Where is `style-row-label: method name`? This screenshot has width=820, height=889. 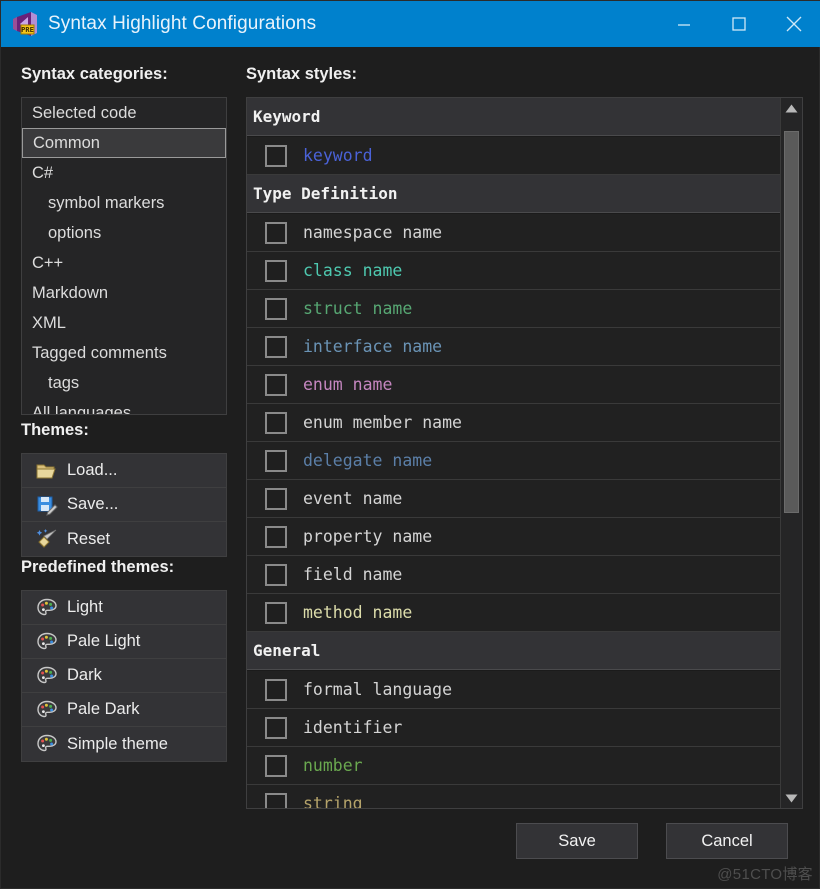 style-row-label: method name is located at coordinates (358, 612).